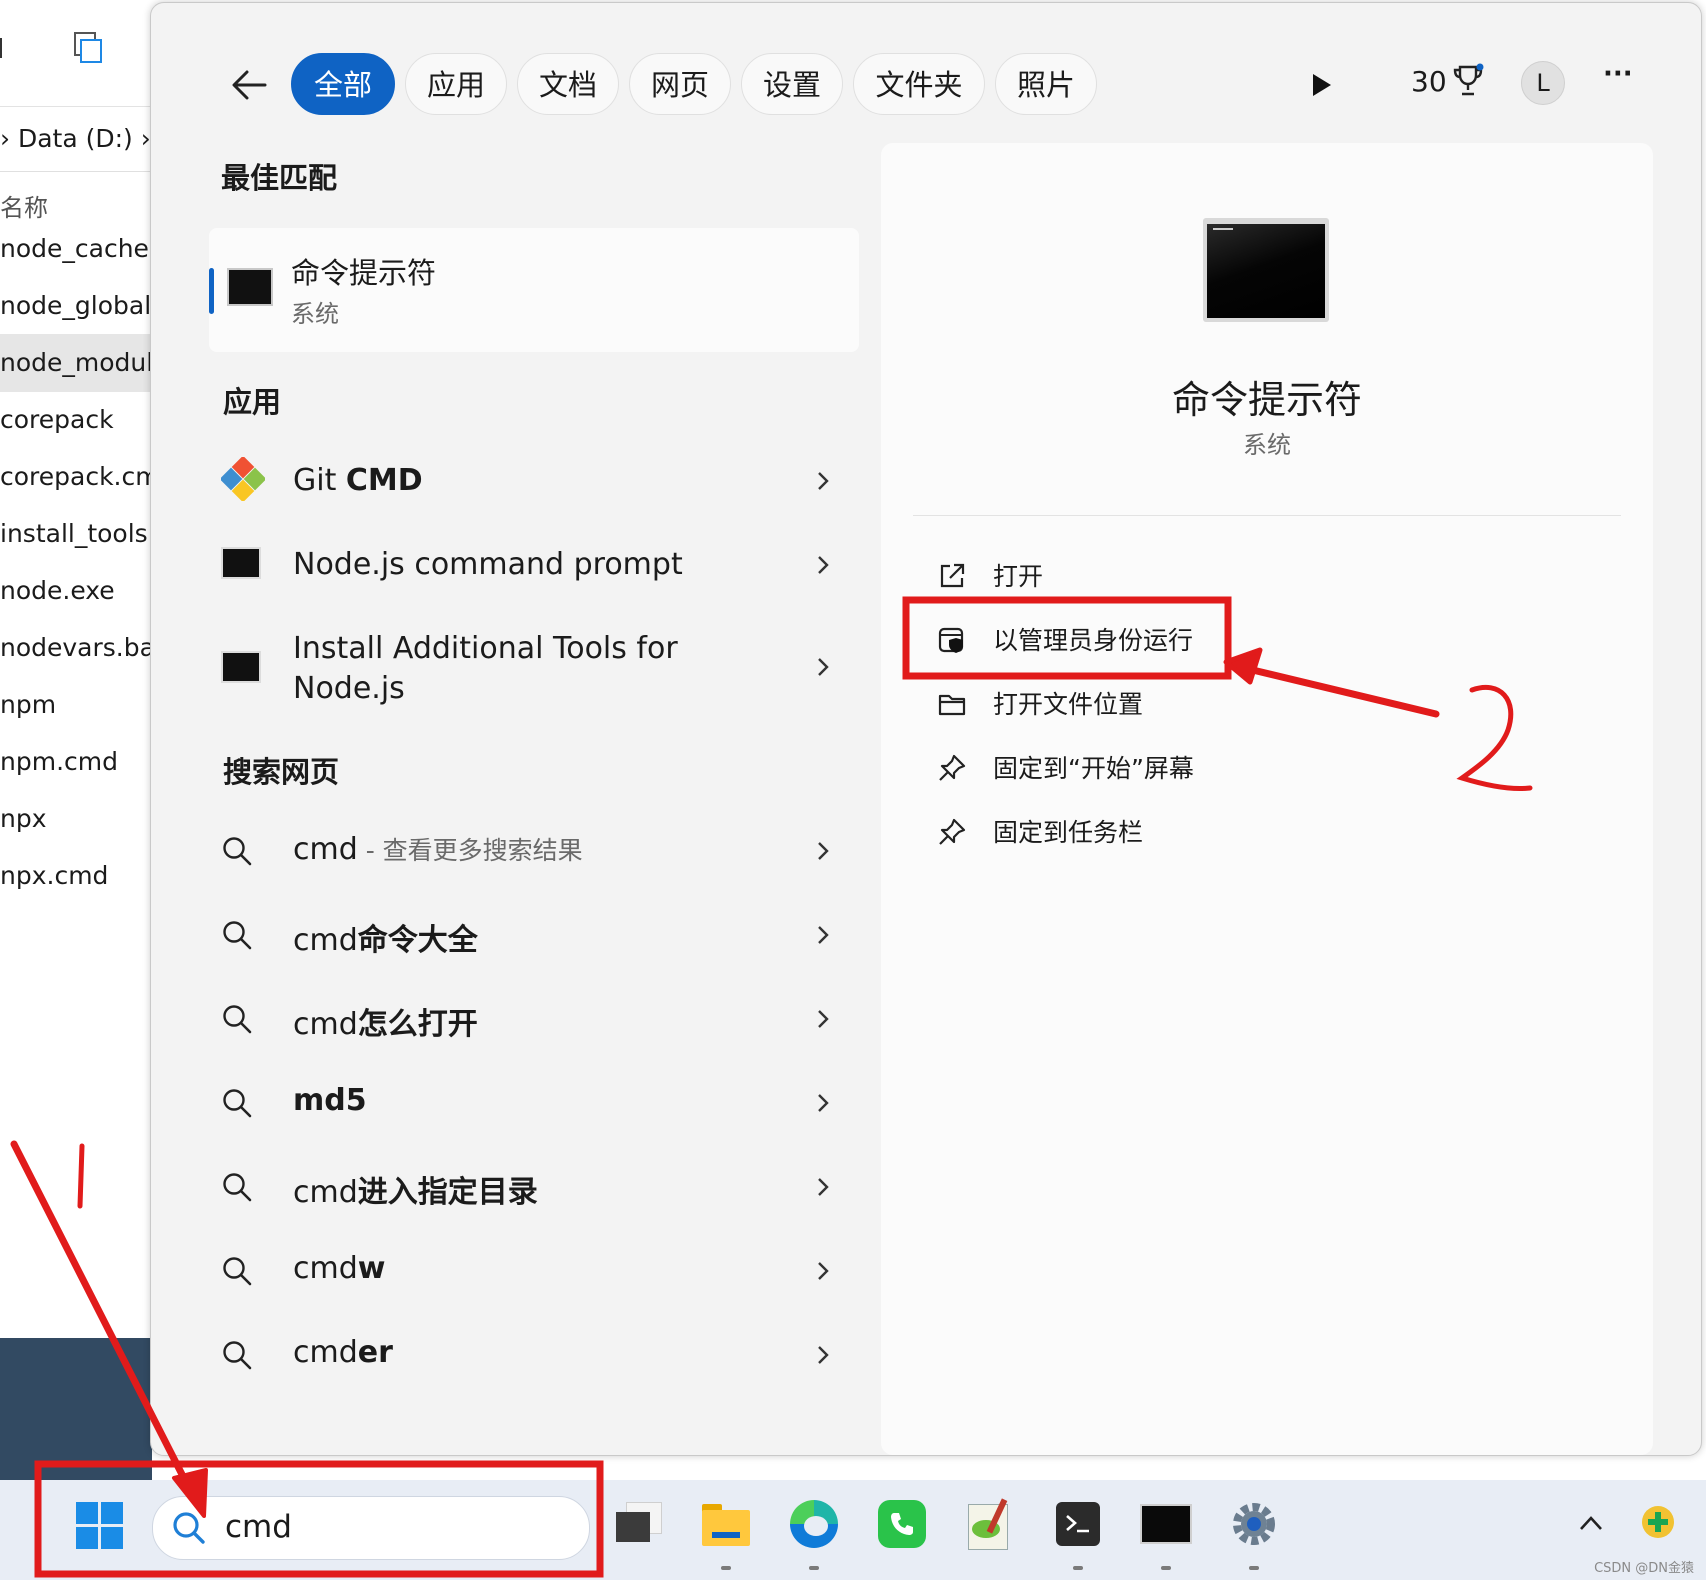  What do you see at coordinates (1618, 74) in the screenshot?
I see `more-options-icon: ···` at bounding box center [1618, 74].